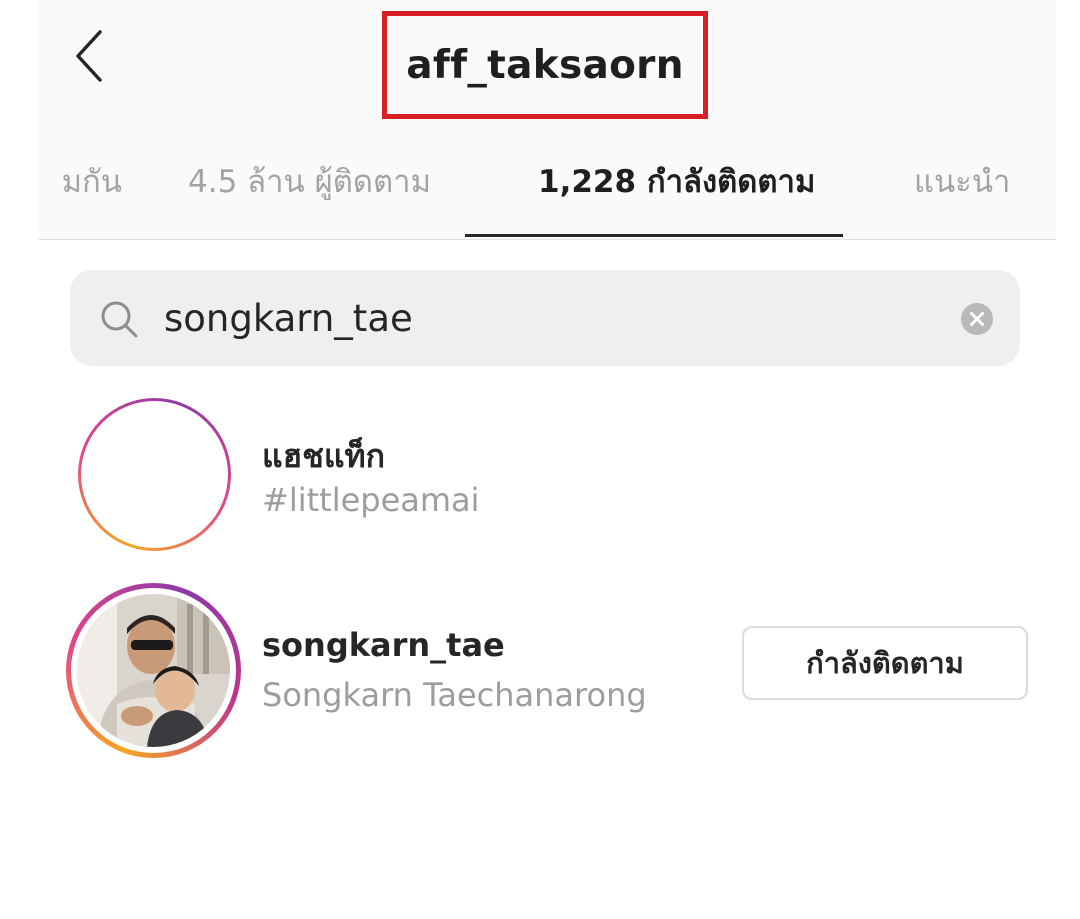 Image resolution: width=1080 pixels, height=919 pixels. I want to click on result-subtitle: #littlepeamai, so click(371, 500).